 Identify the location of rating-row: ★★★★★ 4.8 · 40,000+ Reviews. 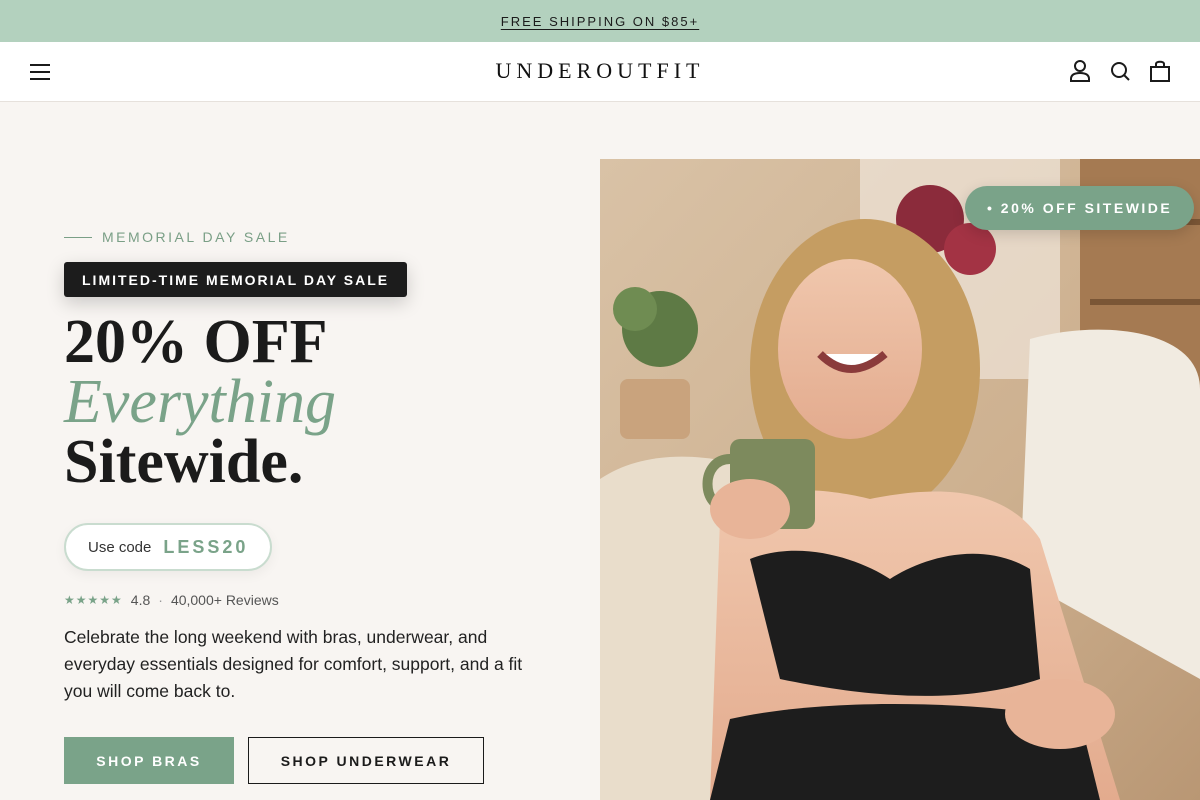
(171, 600).